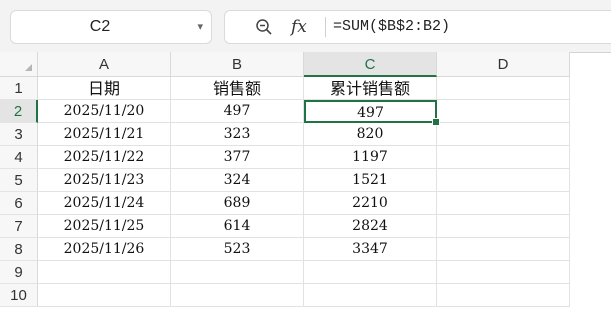 This screenshot has width=611, height=311. What do you see at coordinates (19, 180) in the screenshot?
I see `row-header-5: 5` at bounding box center [19, 180].